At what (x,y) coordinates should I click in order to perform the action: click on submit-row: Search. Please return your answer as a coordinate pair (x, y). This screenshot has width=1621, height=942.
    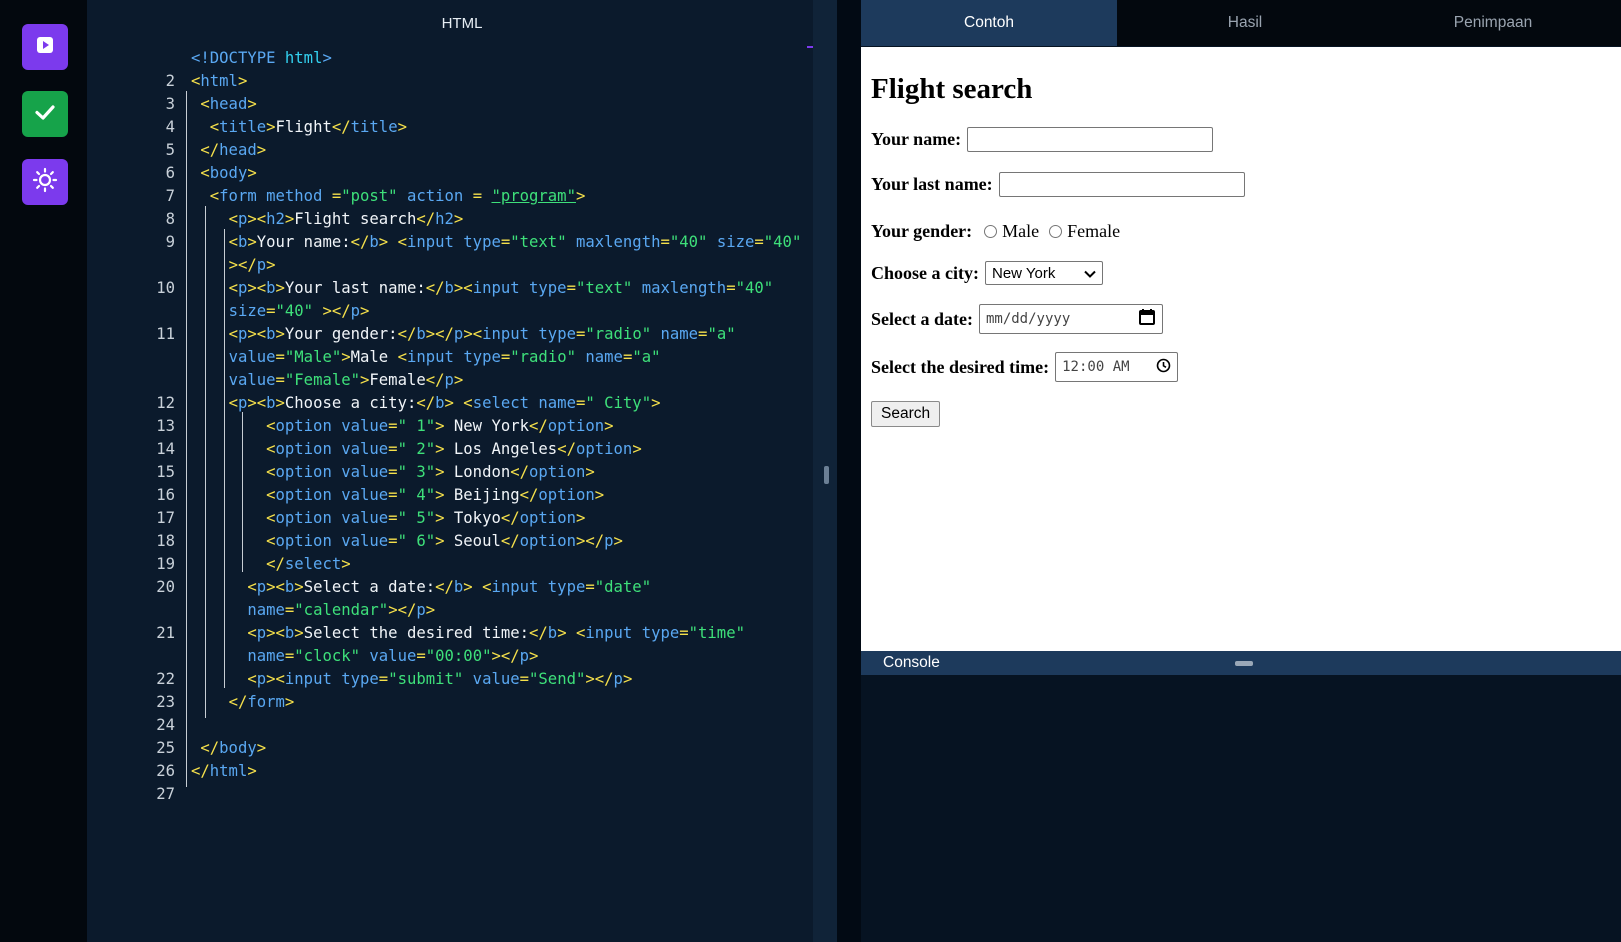
    Looking at the image, I should click on (906, 414).